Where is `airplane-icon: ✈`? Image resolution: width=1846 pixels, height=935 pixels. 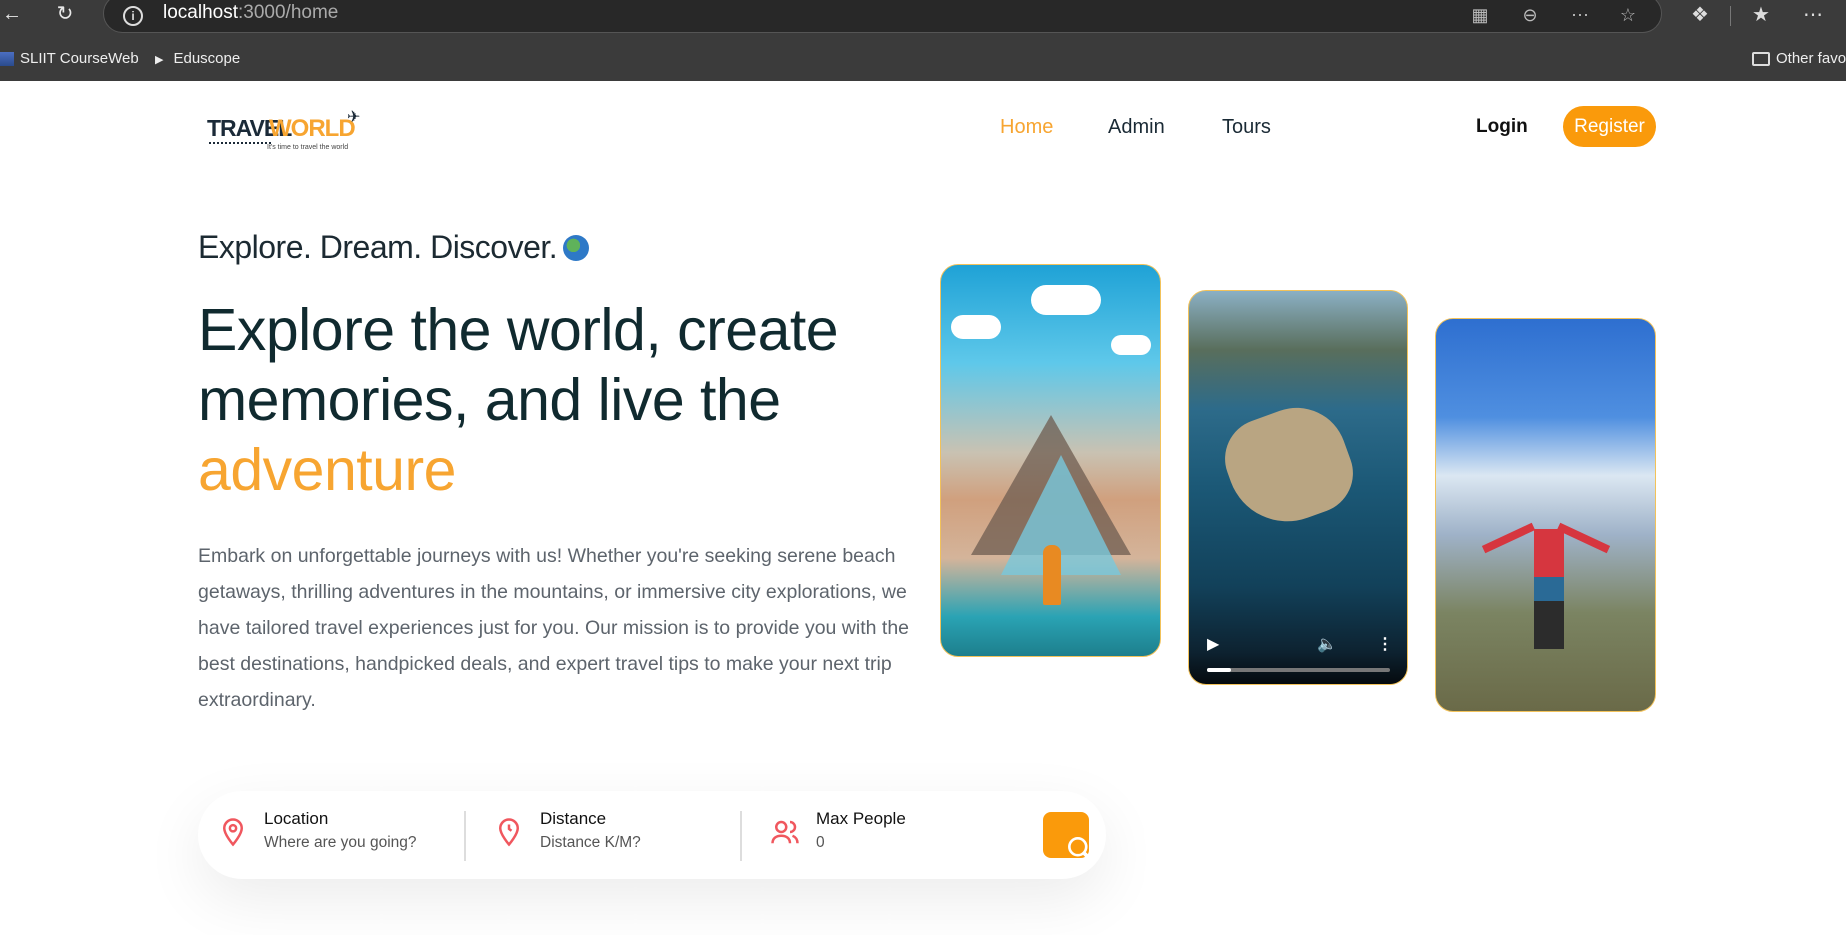 airplane-icon: ✈ is located at coordinates (354, 117).